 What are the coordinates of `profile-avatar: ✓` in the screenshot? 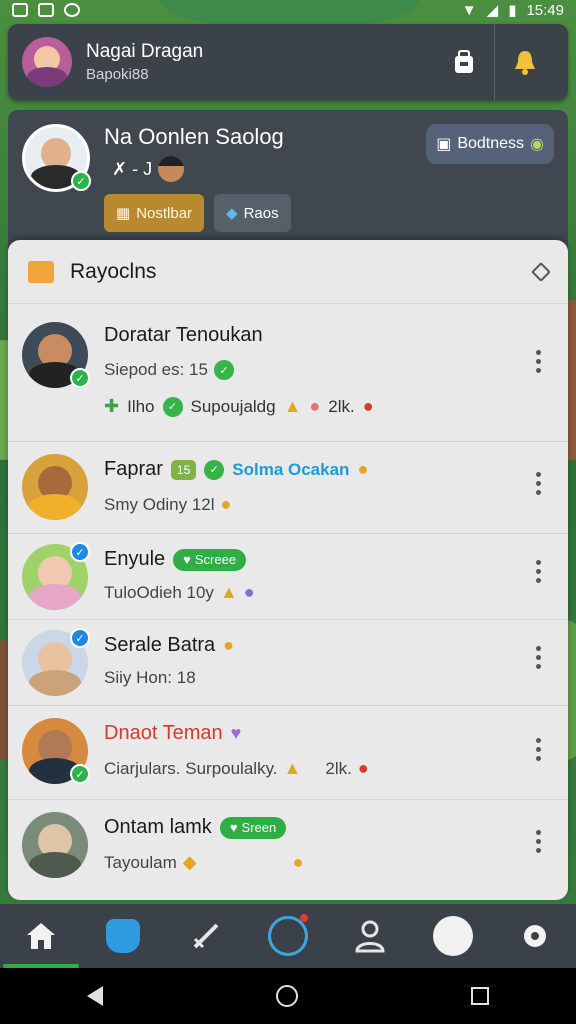 It's located at (56, 158).